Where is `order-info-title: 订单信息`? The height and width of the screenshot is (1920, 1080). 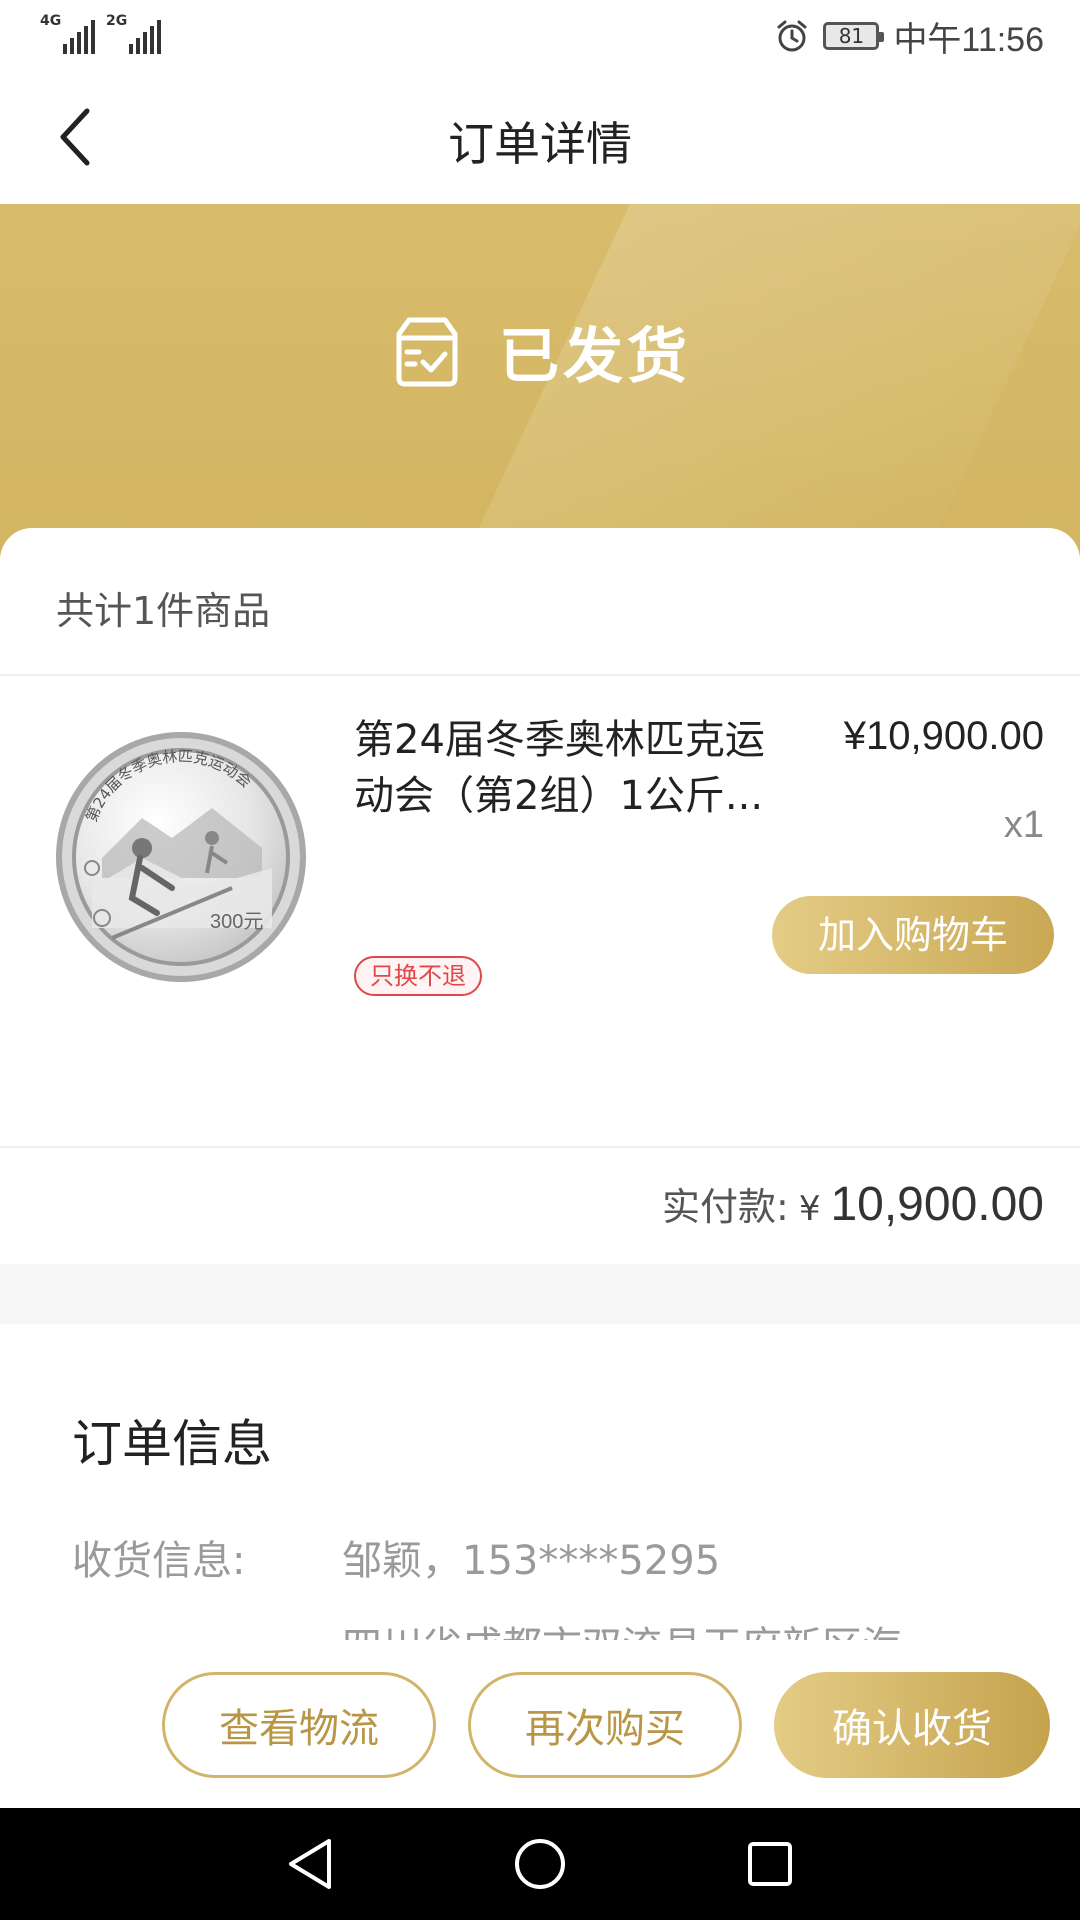
order-info-title: 订单信息 is located at coordinates (172, 1444).